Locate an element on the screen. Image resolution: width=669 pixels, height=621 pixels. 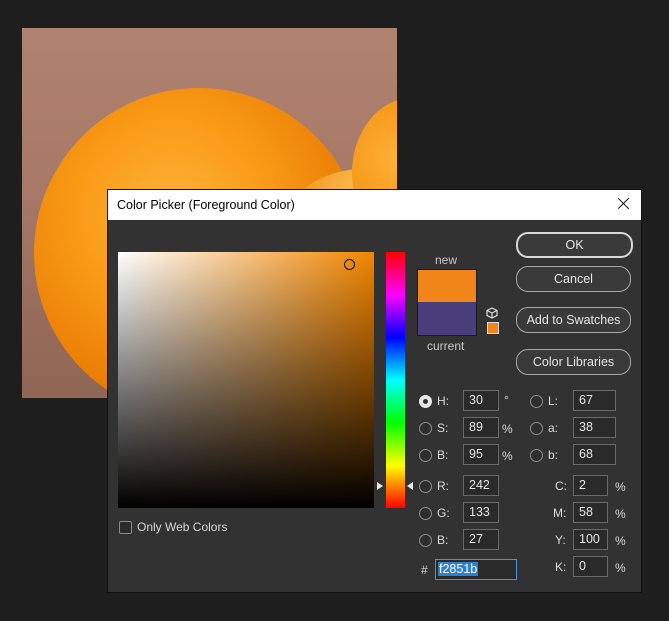
b-unit: % is located at coordinates (507, 456).